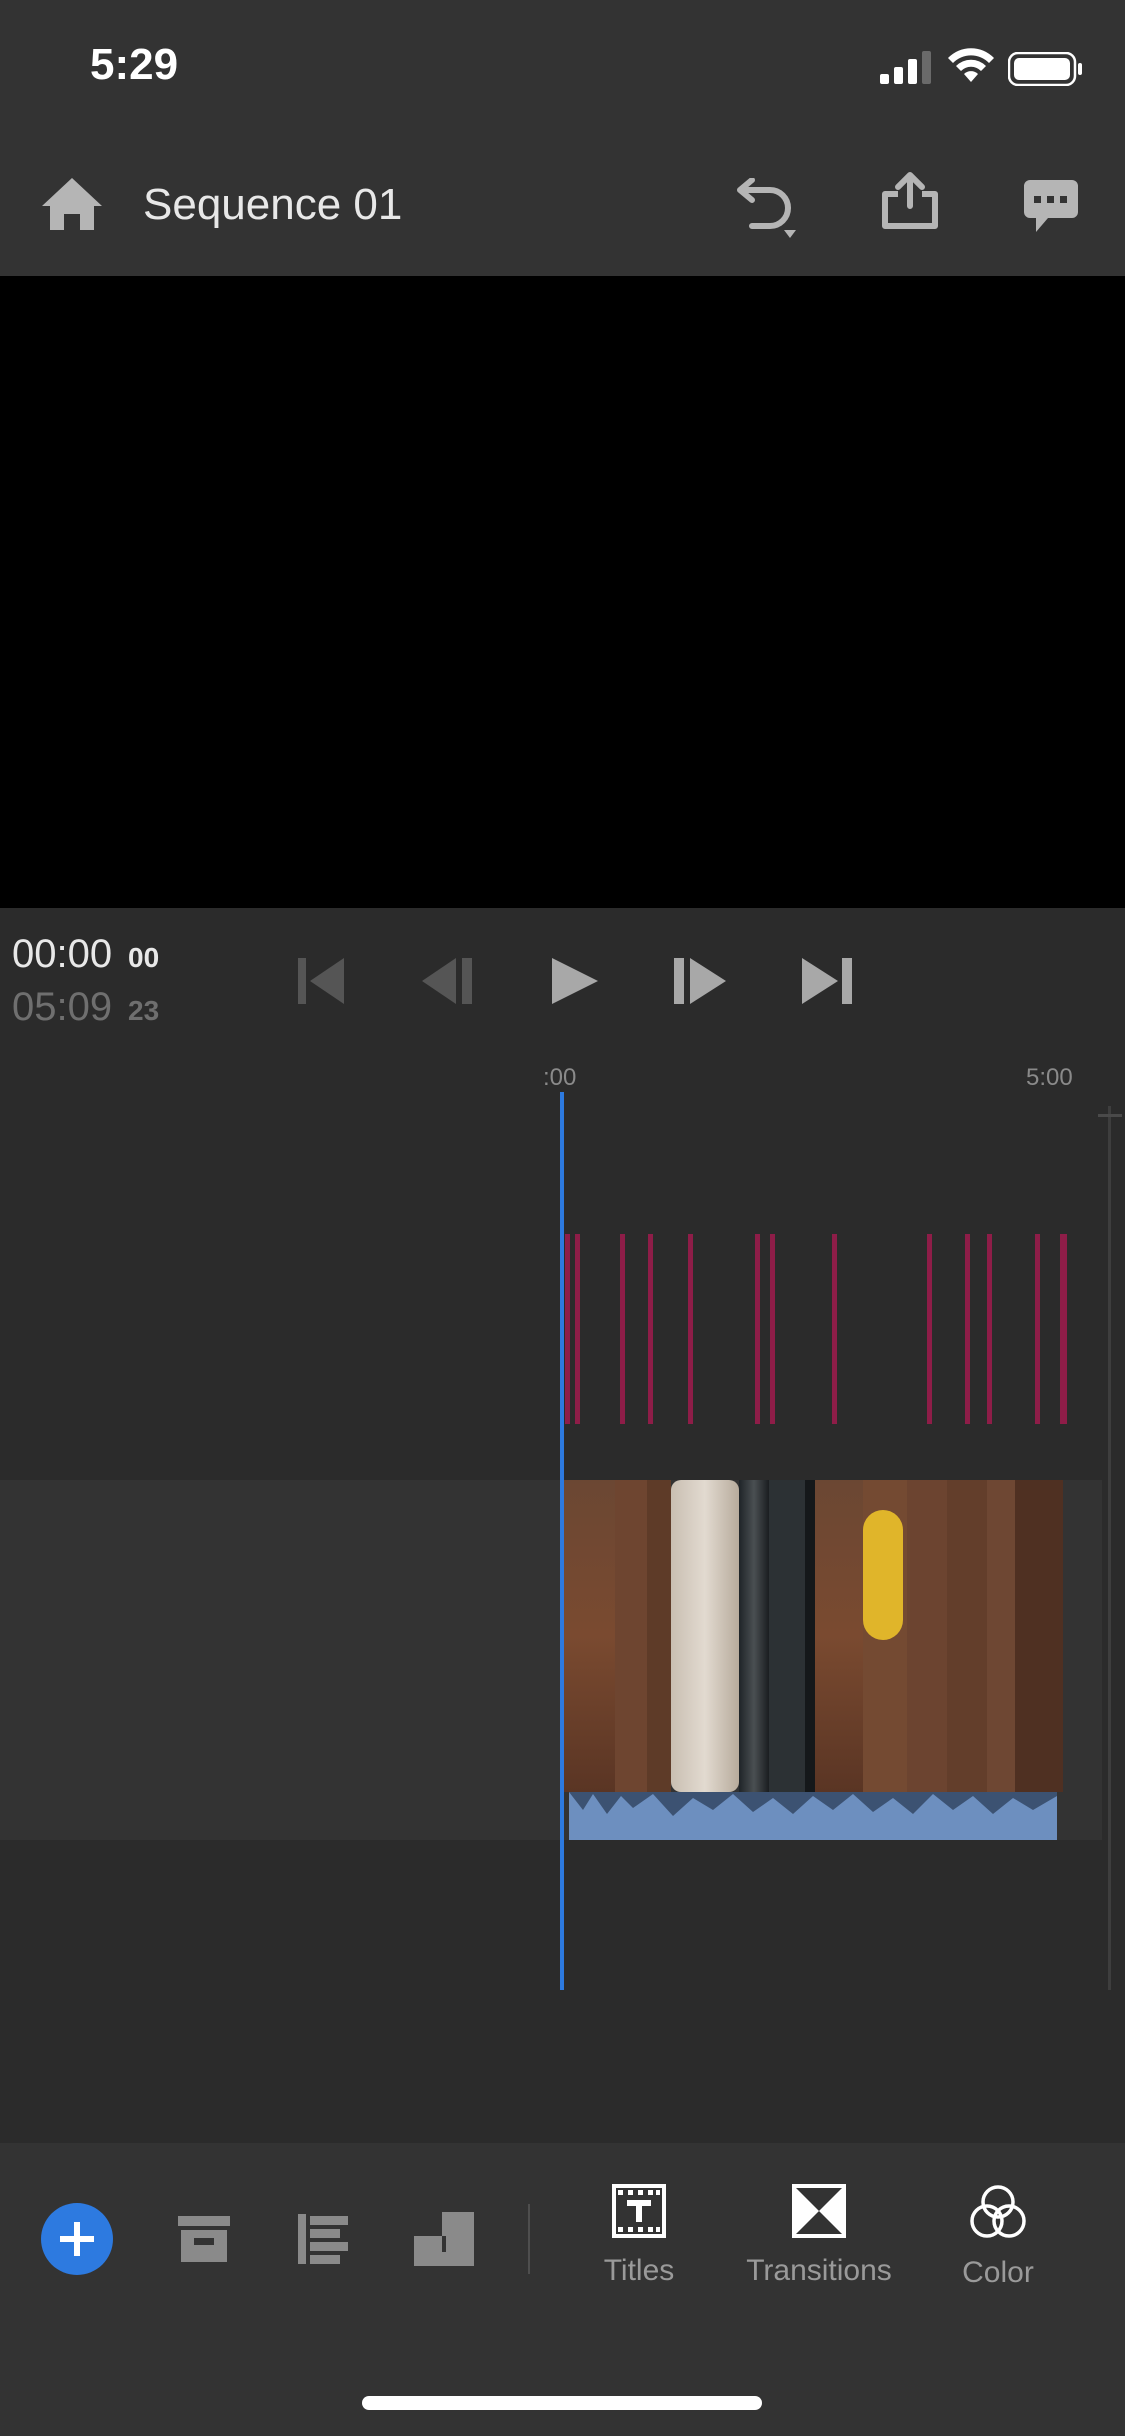 This screenshot has width=1125, height=2436. What do you see at coordinates (562, 1541) in the screenshot?
I see `playhead` at bounding box center [562, 1541].